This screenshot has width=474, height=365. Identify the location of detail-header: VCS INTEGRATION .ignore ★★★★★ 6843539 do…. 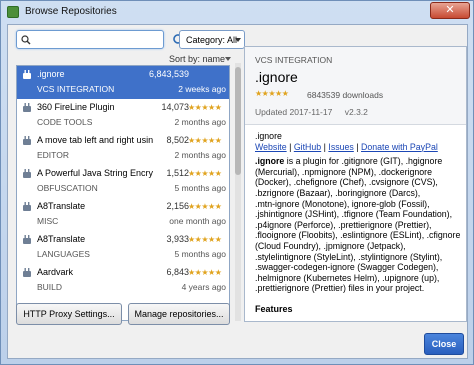
(355, 86).